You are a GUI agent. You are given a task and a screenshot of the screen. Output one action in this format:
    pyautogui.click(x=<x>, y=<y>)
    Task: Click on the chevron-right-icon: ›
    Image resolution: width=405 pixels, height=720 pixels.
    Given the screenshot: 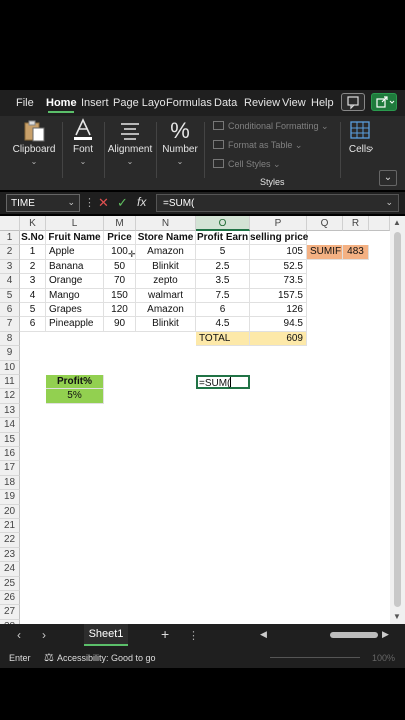 What is the action you would take?
    pyautogui.click(x=371, y=148)
    